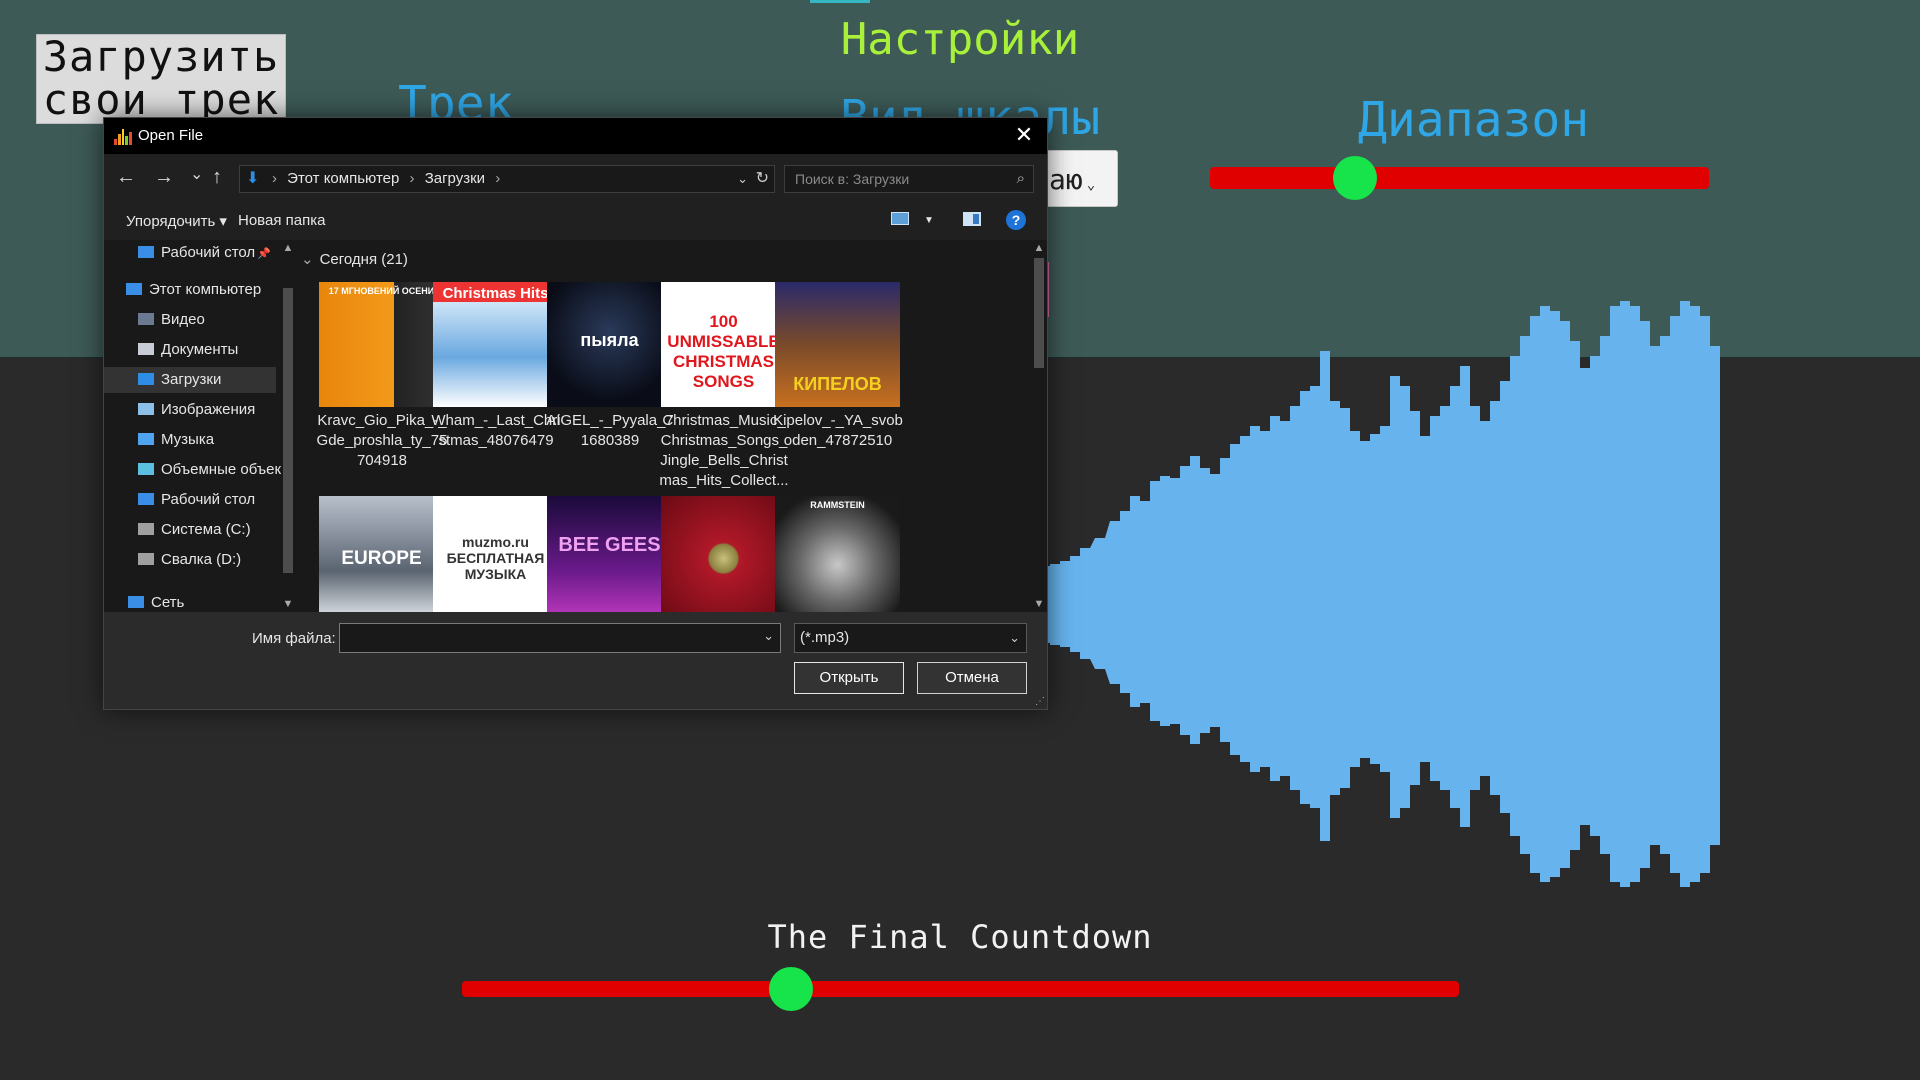 The height and width of the screenshot is (1080, 1920). I want to click on sidebar-item: Изображения, so click(196, 410).